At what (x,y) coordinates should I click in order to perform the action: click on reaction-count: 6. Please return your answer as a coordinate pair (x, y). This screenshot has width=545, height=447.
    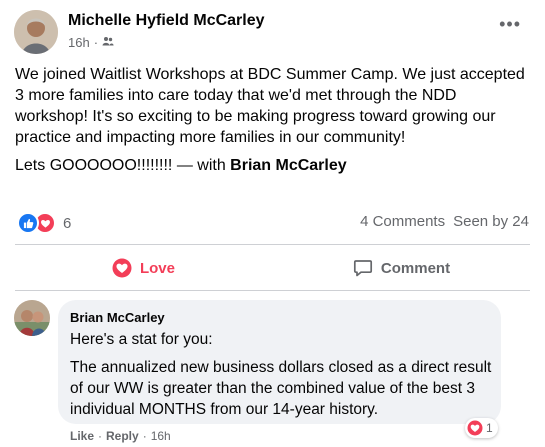
    Looking at the image, I should click on (67, 223).